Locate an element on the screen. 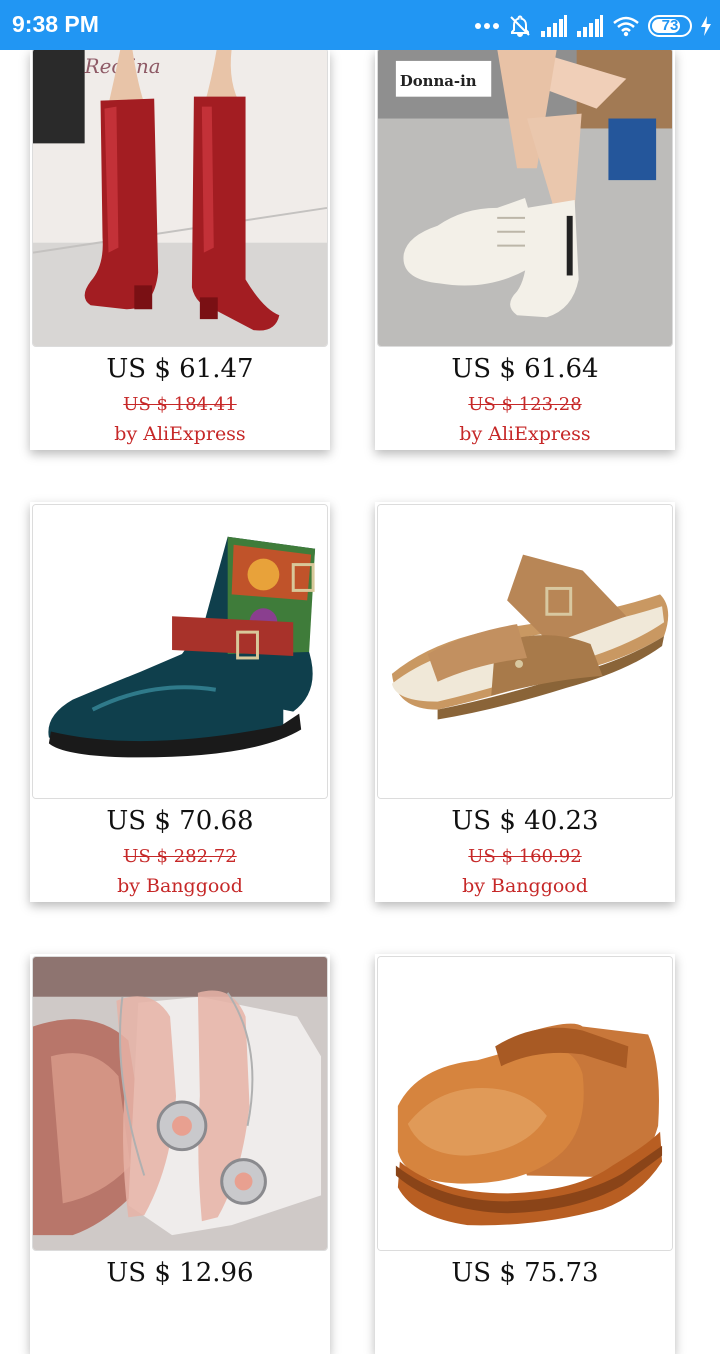 The height and width of the screenshot is (1354, 720). product-price: US $ 61.47 is located at coordinates (180, 369).